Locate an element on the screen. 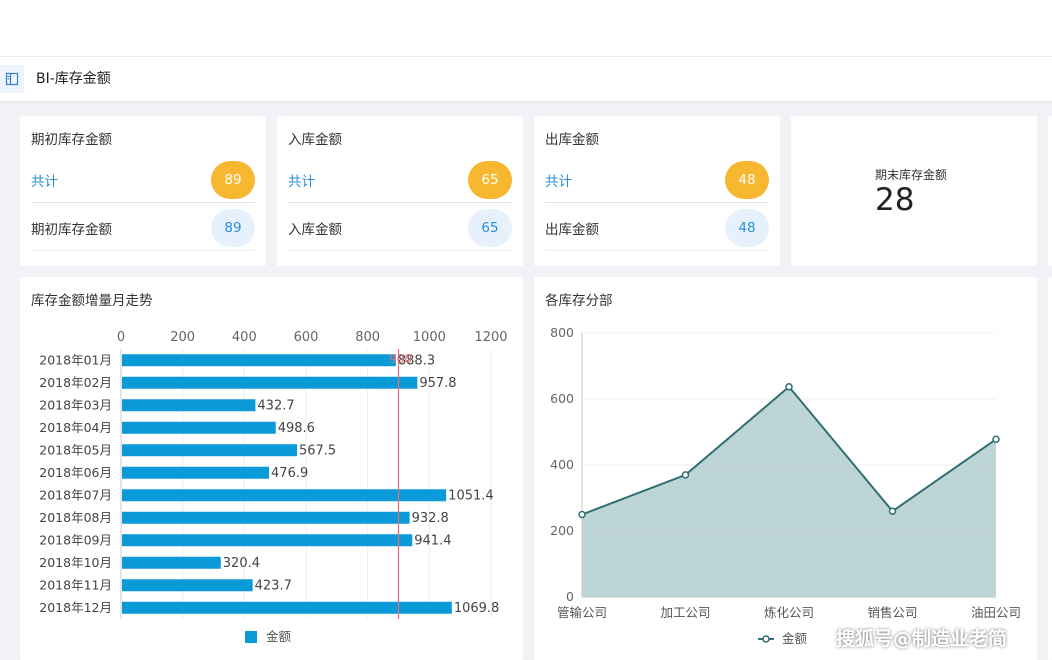 This screenshot has width=1052, height=660. bar-value-label: 1051.4 is located at coordinates (471, 495).